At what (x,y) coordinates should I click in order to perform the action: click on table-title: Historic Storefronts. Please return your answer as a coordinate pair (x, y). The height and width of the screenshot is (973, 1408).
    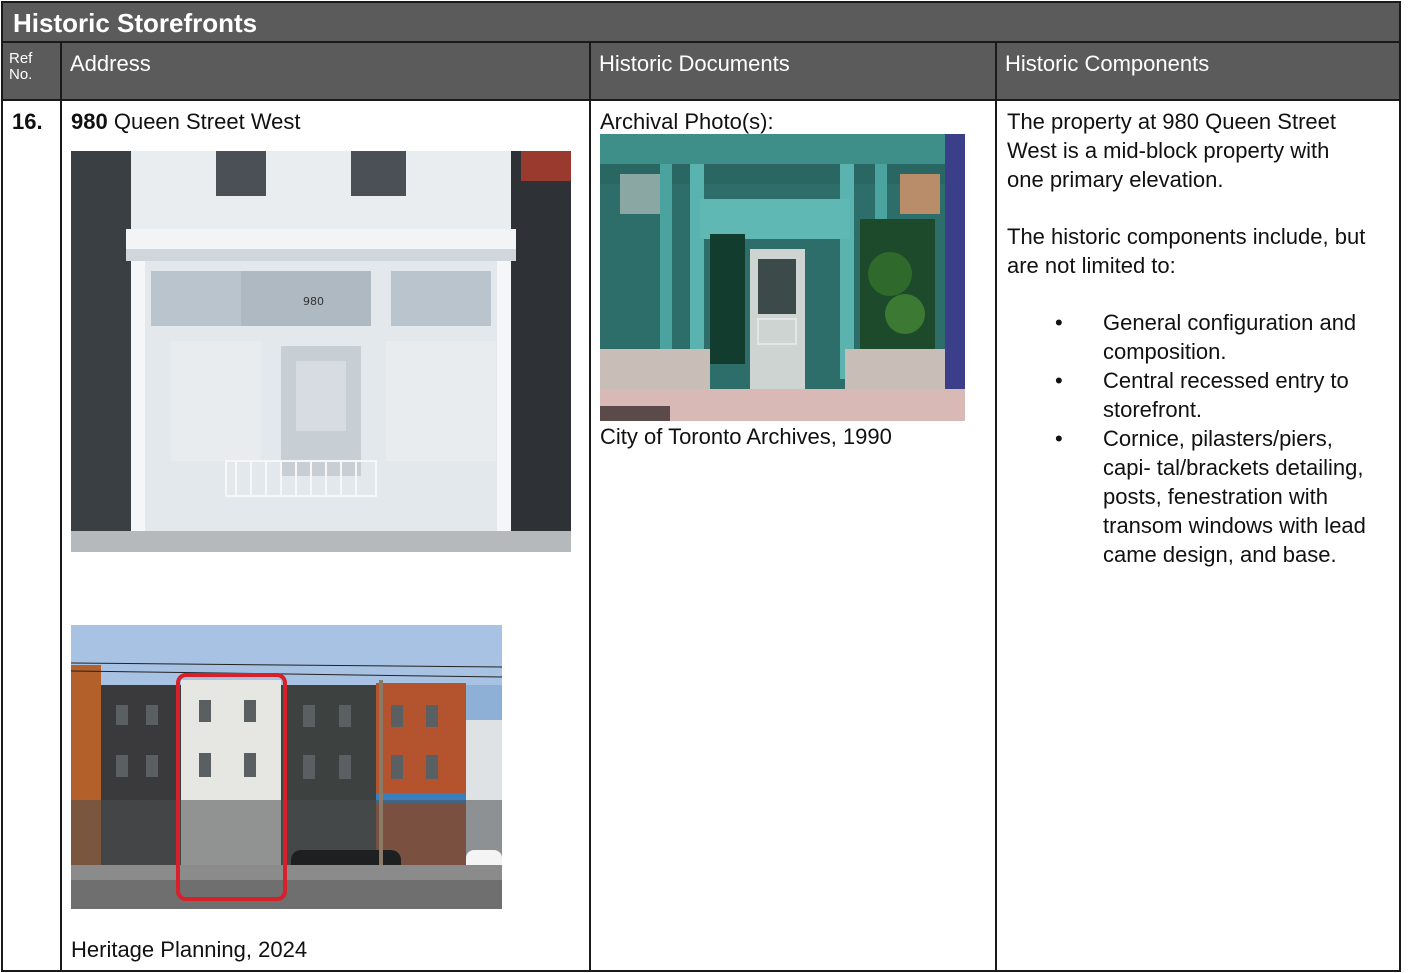
    Looking at the image, I should click on (701, 23).